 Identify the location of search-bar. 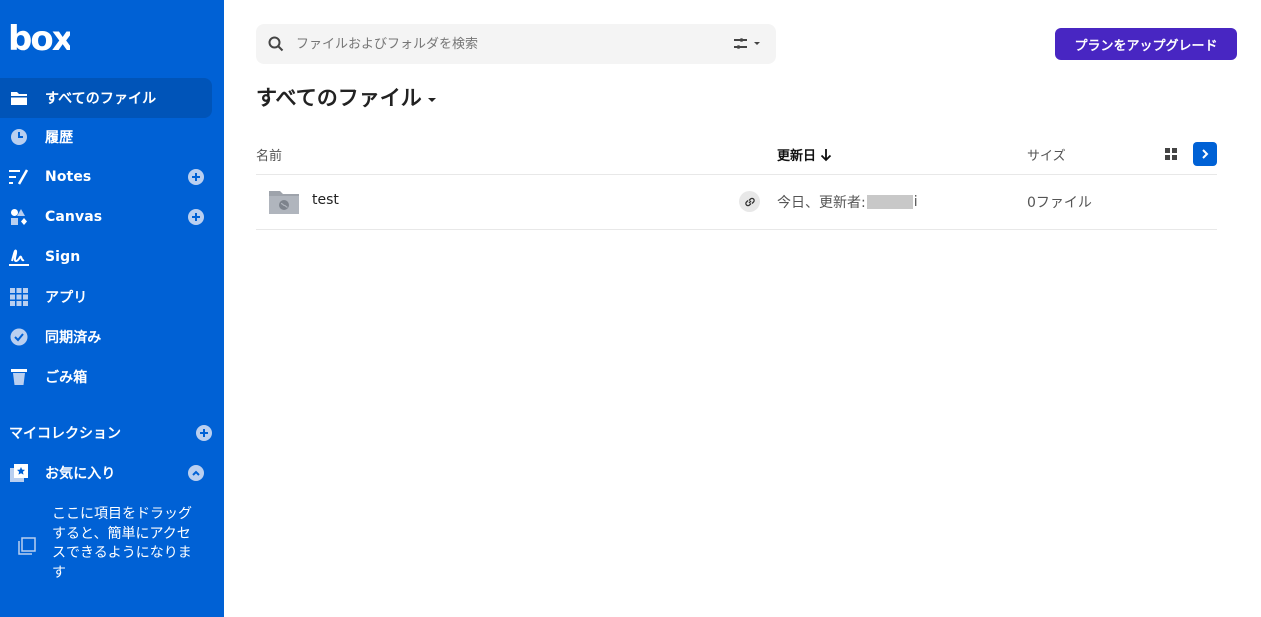
(516, 44).